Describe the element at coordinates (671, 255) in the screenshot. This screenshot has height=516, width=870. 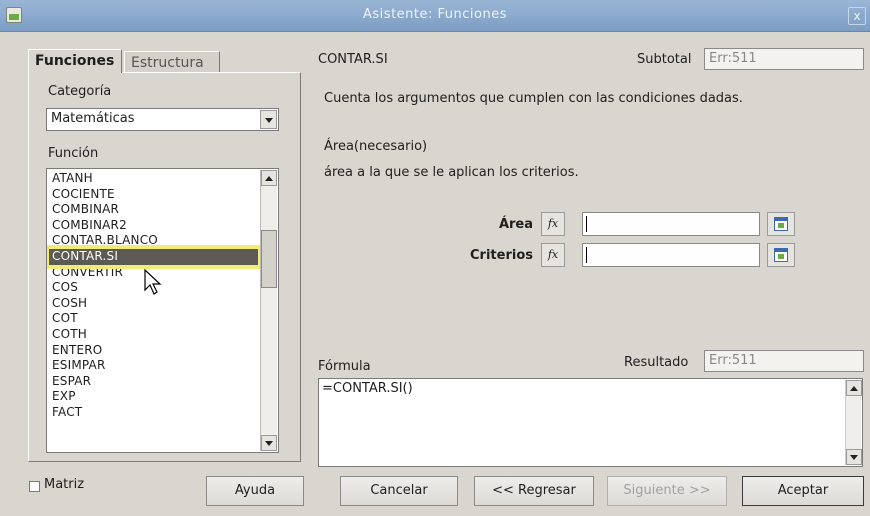
I see `criterios-input` at that location.